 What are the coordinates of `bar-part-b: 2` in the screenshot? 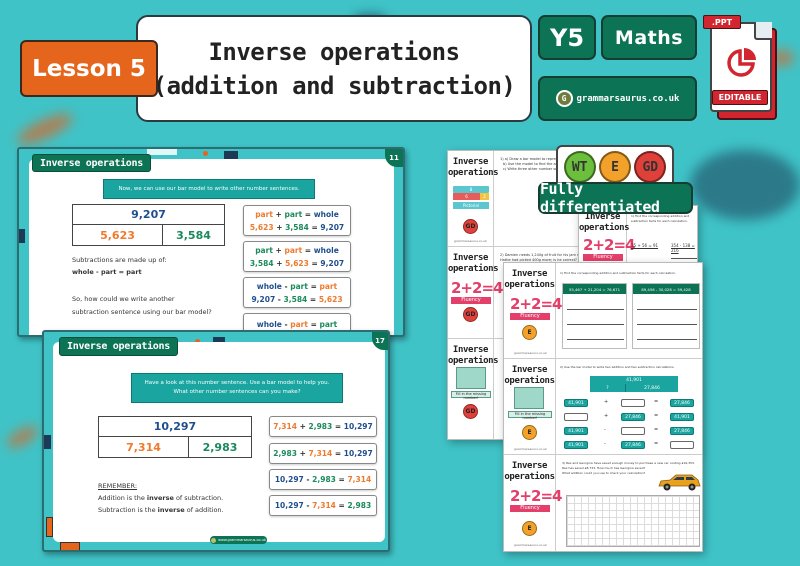 It's located at (484, 196).